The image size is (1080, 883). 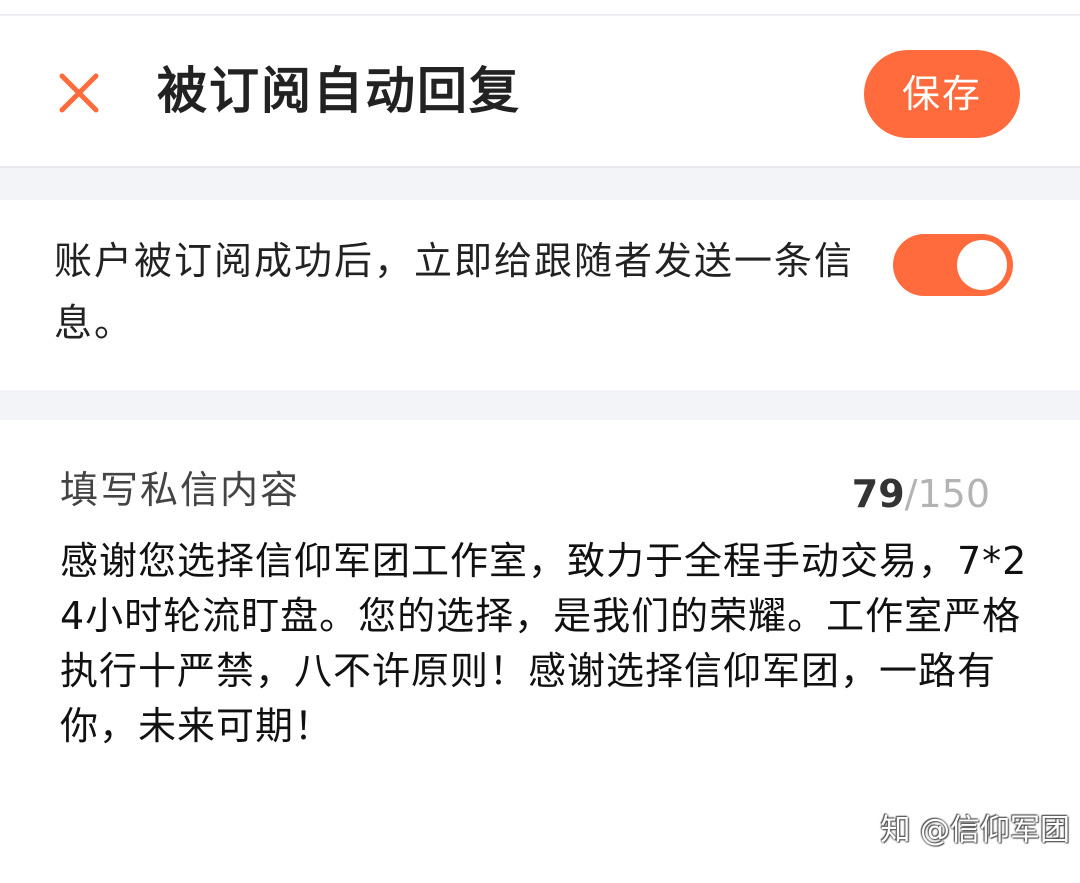 I want to click on watermark: 知 @信仰军团, so click(x=975, y=830).